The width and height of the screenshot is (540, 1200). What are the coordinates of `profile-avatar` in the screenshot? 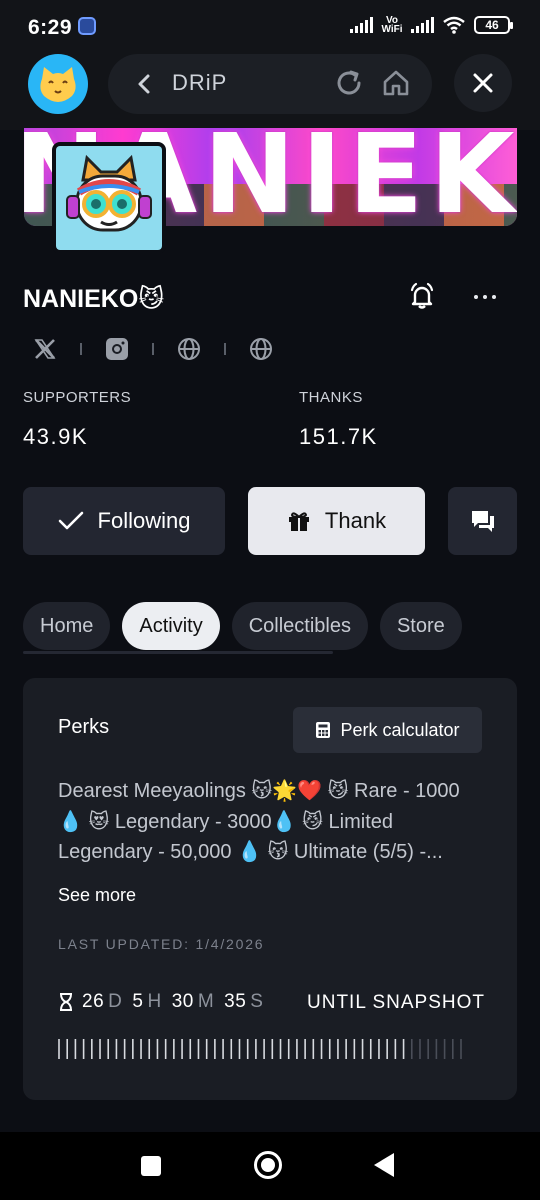 It's located at (109, 198).